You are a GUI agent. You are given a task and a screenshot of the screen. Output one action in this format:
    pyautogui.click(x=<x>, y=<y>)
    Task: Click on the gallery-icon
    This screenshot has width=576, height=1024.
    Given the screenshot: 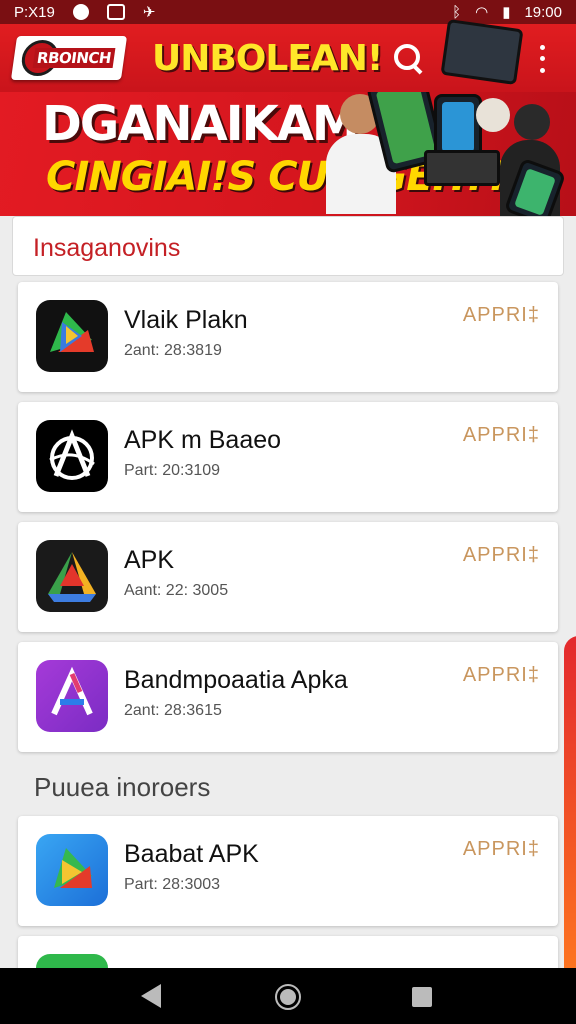 What is the action you would take?
    pyautogui.click(x=115, y=12)
    